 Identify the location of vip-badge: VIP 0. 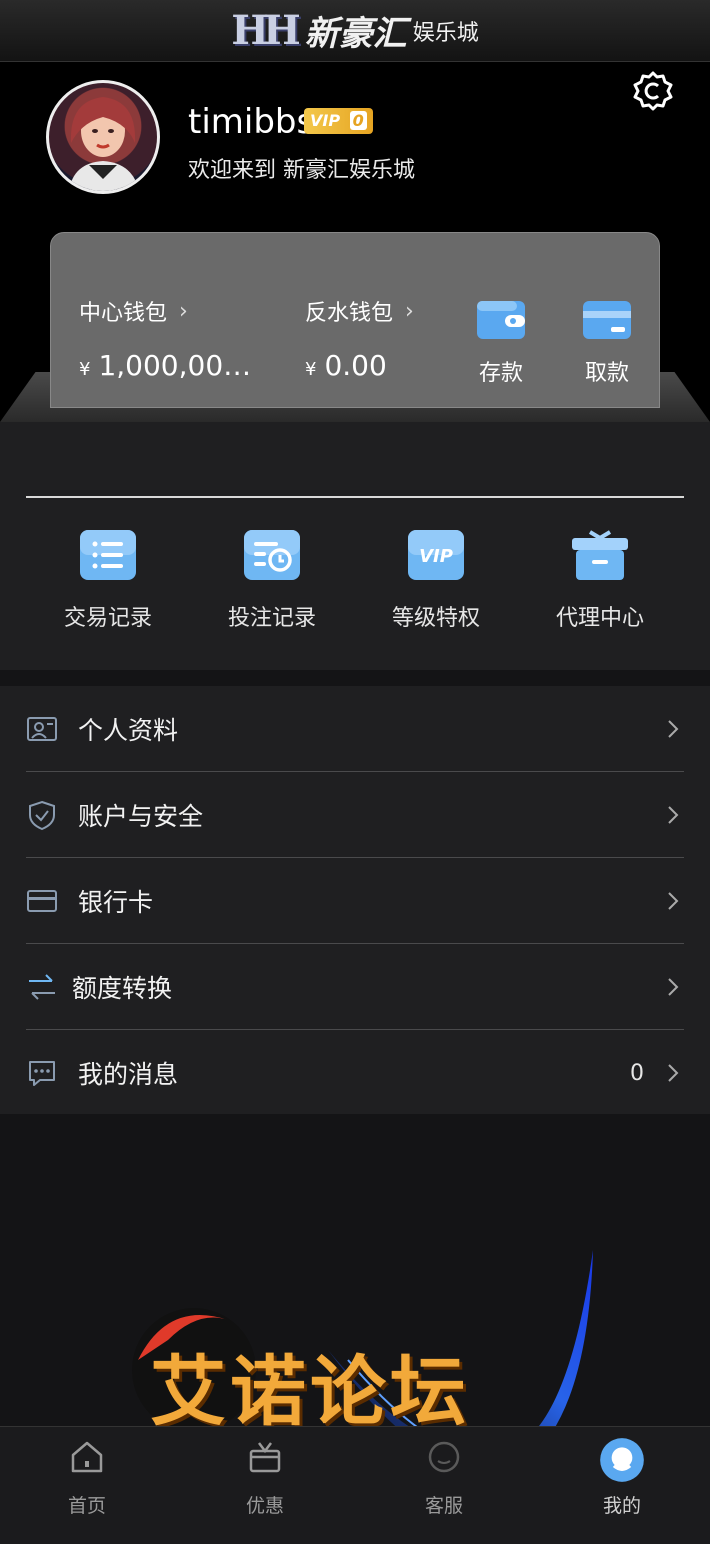
(338, 121).